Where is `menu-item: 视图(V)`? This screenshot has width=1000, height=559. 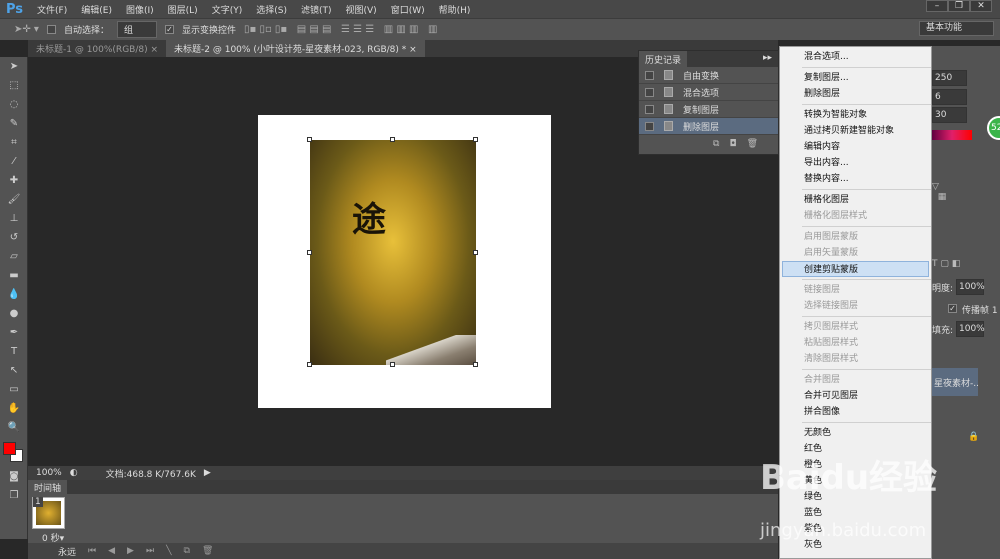
menu-item: 视图(V) is located at coordinates (361, 9).